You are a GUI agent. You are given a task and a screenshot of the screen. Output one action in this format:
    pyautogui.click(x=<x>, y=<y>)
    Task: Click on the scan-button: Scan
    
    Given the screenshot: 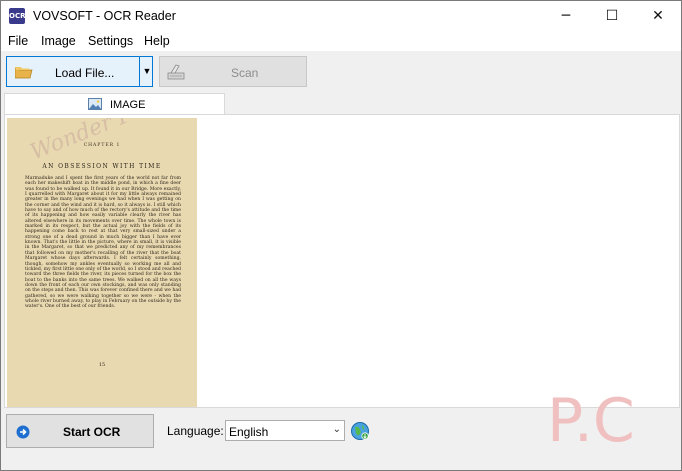 What is the action you would take?
    pyautogui.click(x=233, y=71)
    